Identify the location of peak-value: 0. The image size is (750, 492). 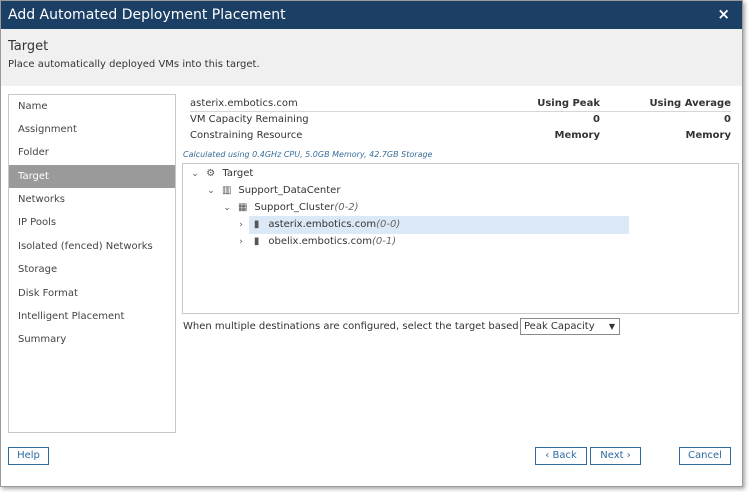
(596, 119).